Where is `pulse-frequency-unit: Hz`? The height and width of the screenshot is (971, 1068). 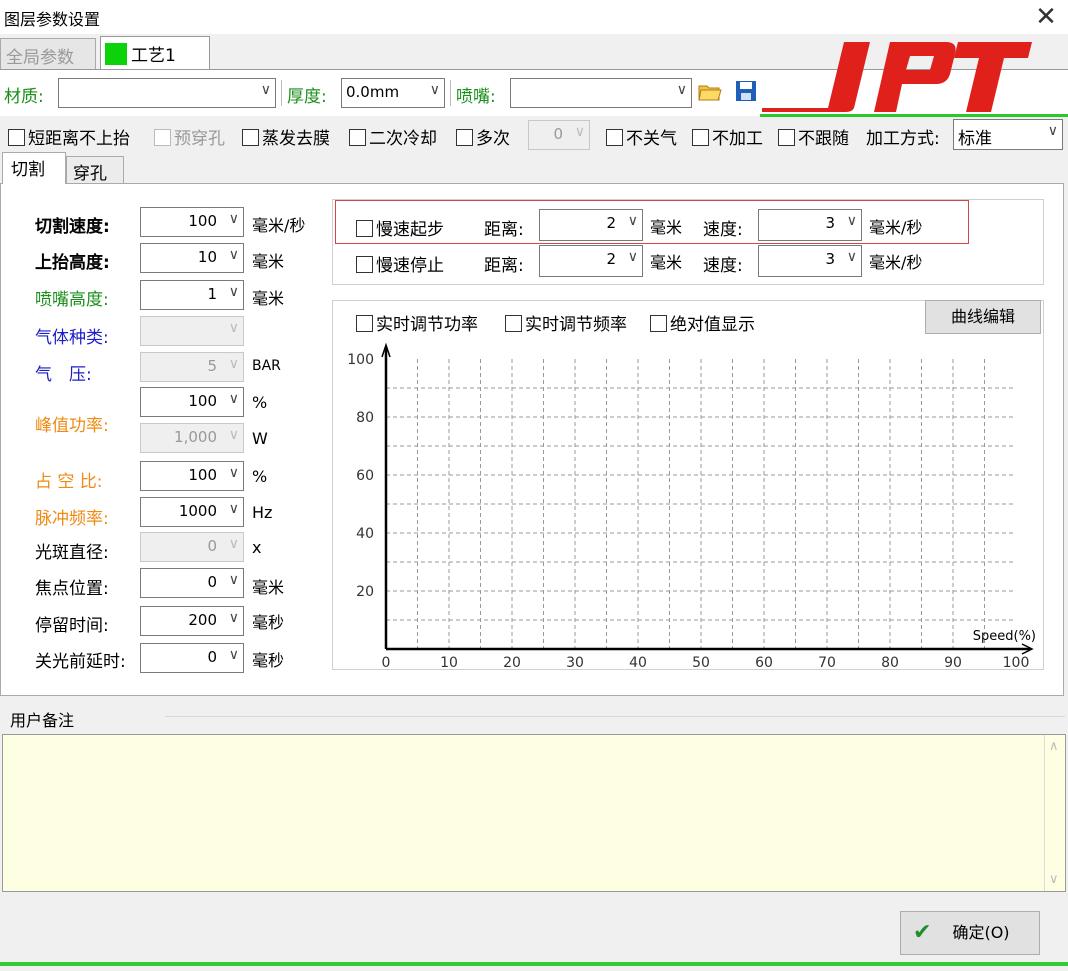 pulse-frequency-unit: Hz is located at coordinates (262, 512).